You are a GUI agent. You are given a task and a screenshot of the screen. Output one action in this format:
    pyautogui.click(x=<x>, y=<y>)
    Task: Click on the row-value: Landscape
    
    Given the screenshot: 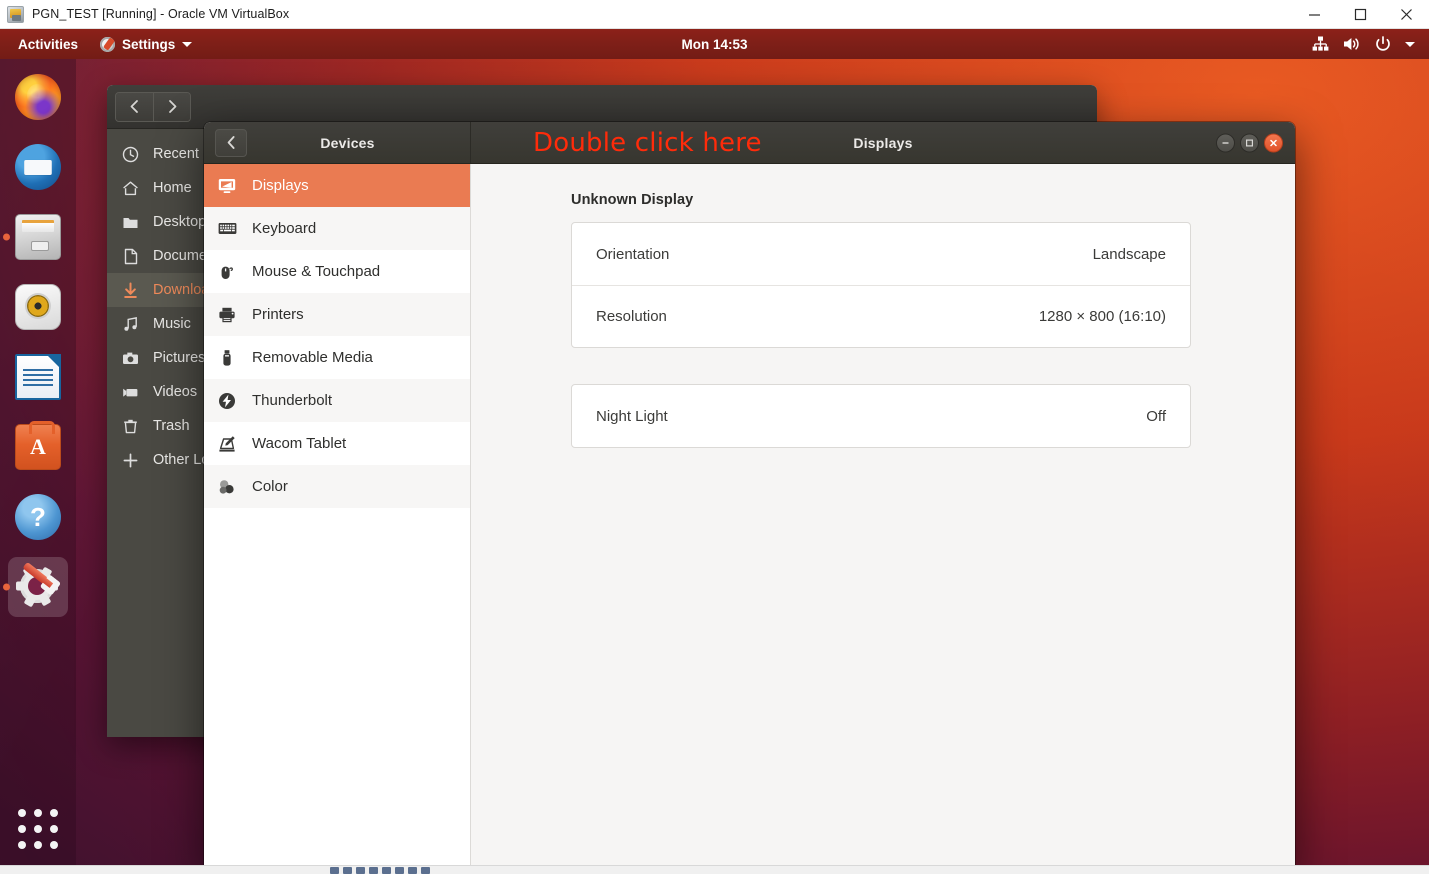 What is the action you would take?
    pyautogui.click(x=1129, y=254)
    